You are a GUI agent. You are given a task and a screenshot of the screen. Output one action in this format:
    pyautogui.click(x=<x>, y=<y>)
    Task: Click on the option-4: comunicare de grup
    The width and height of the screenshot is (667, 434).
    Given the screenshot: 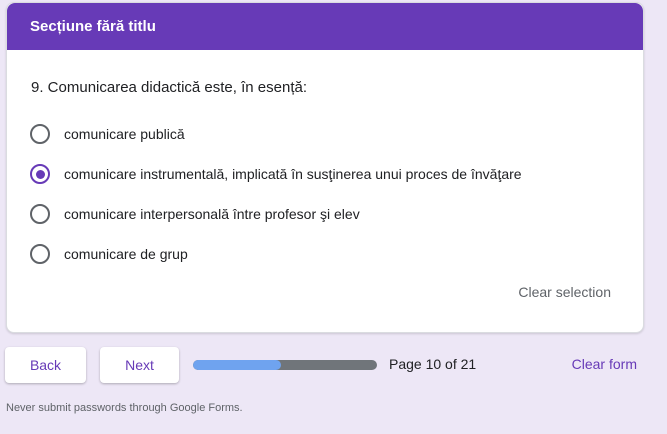 What is the action you would take?
    pyautogui.click(x=109, y=254)
    